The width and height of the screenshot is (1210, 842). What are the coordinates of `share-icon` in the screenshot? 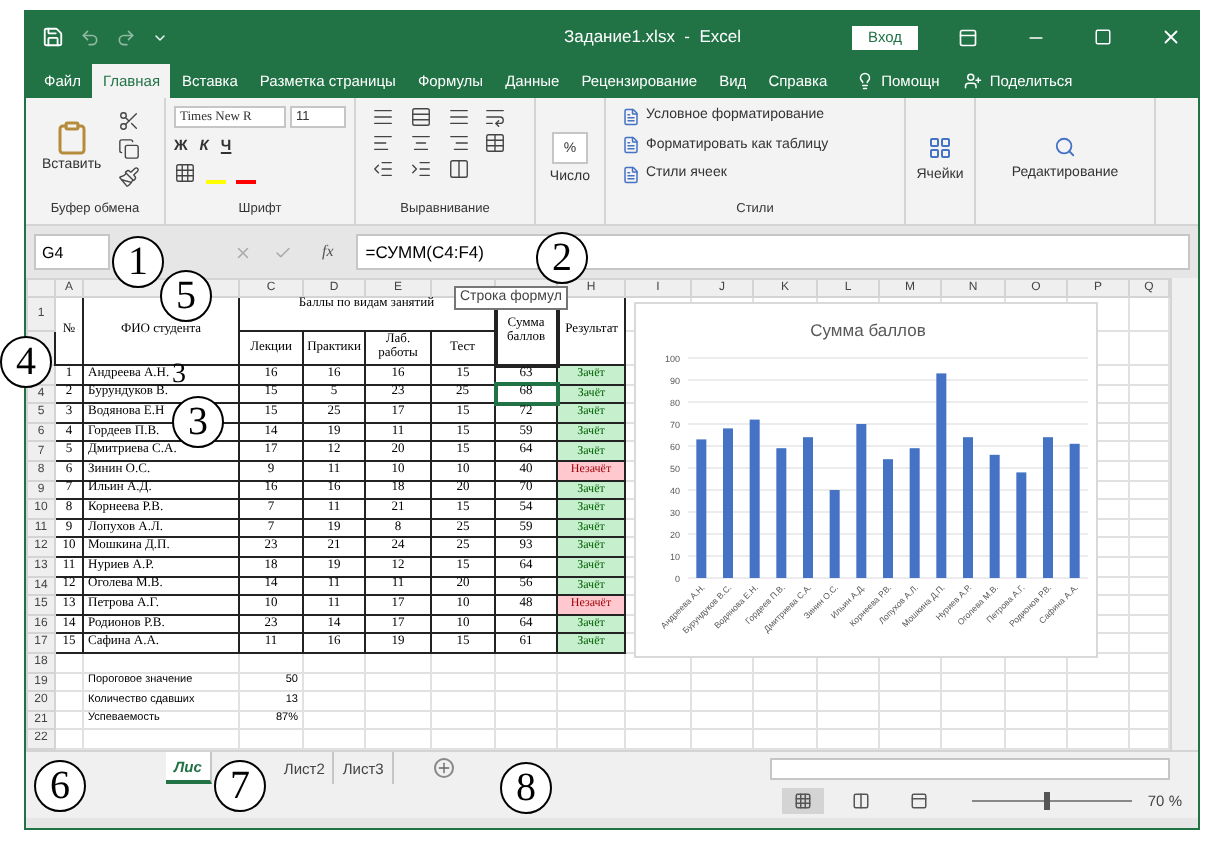 It's located at (972, 81).